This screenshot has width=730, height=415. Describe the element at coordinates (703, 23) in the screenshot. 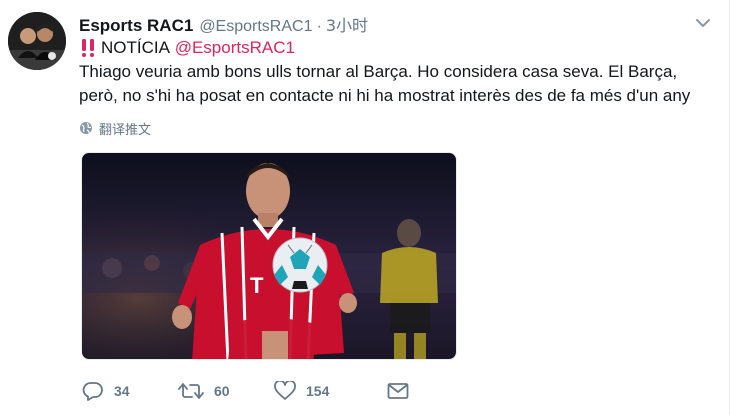

I see `caret-down-icon` at that location.